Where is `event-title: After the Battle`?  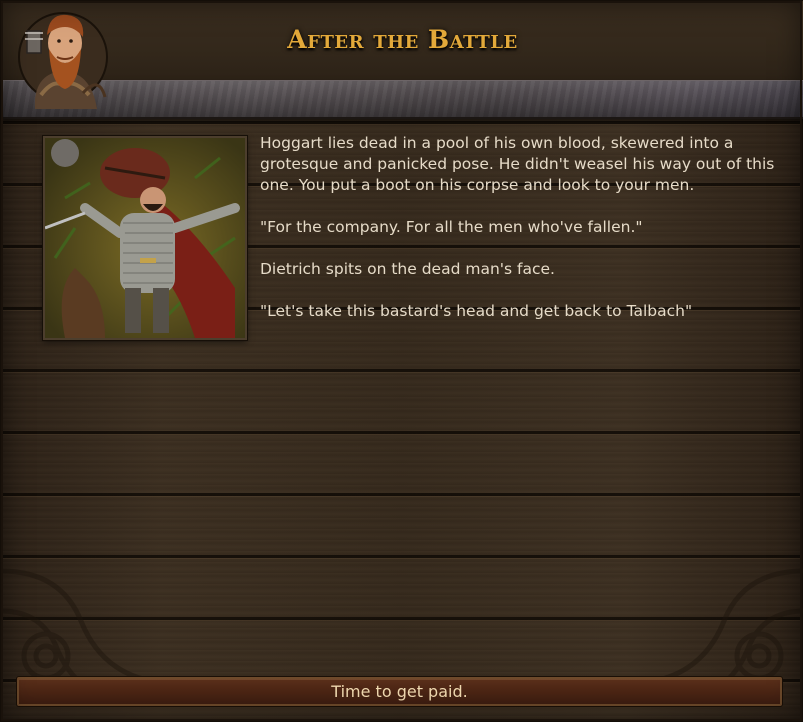
event-title: After the Battle is located at coordinates (402, 39).